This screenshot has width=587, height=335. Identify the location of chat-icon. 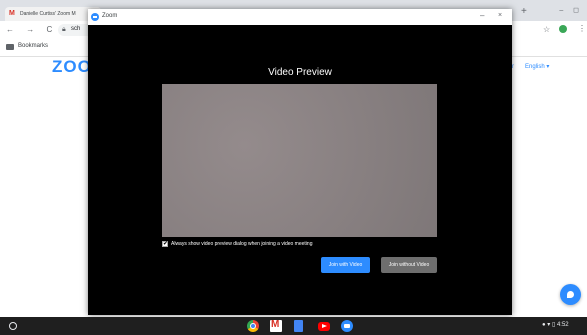
(570, 294).